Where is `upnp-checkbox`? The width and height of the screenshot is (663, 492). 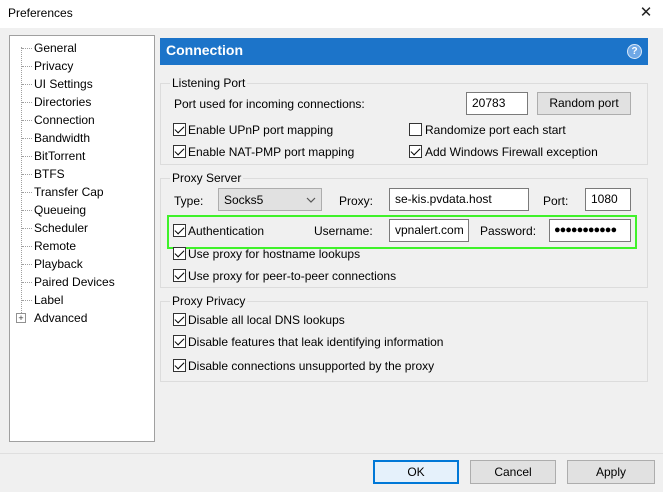 upnp-checkbox is located at coordinates (179, 129).